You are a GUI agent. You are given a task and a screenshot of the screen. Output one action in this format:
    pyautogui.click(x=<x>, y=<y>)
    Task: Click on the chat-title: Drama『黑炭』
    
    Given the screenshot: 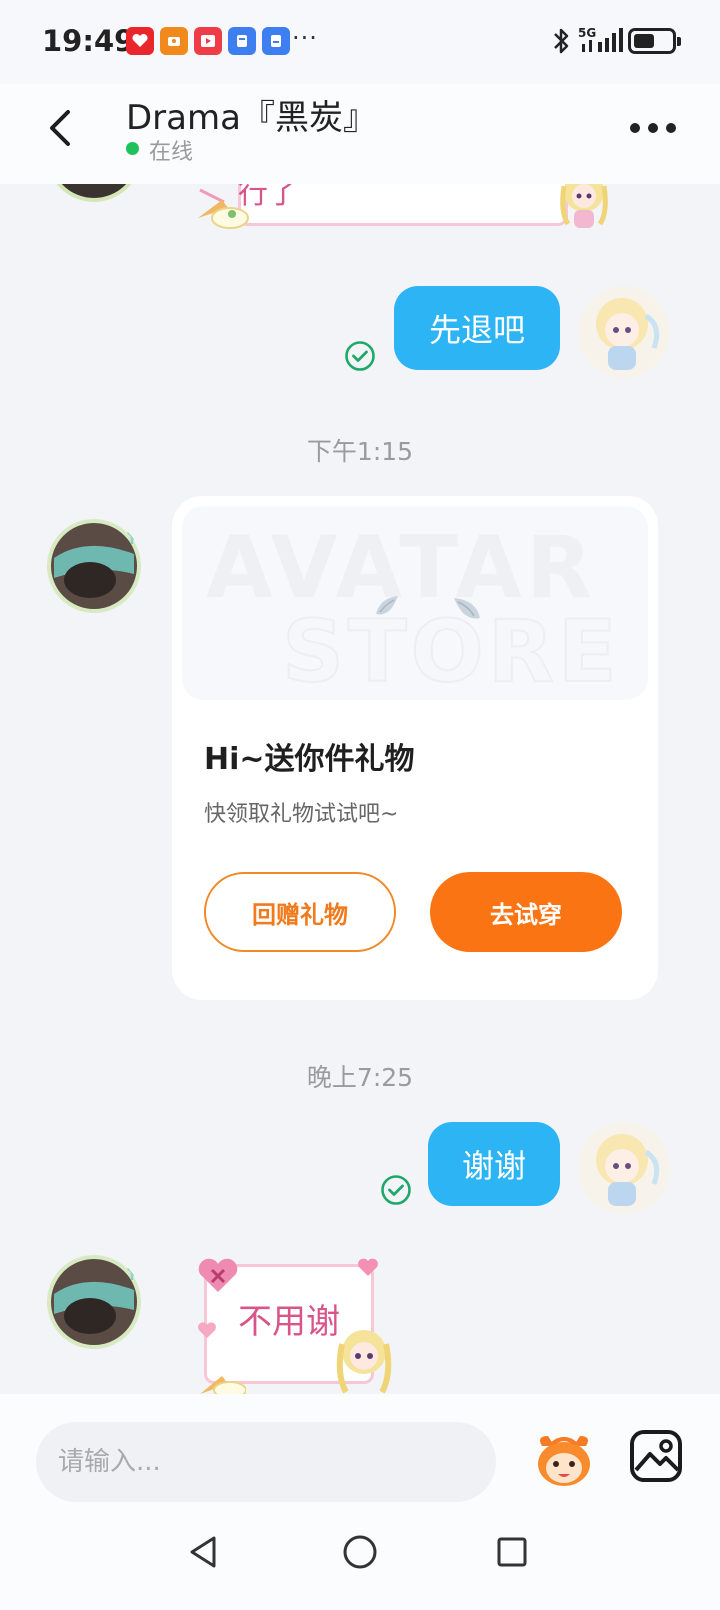 What is the action you would take?
    pyautogui.click(x=251, y=118)
    